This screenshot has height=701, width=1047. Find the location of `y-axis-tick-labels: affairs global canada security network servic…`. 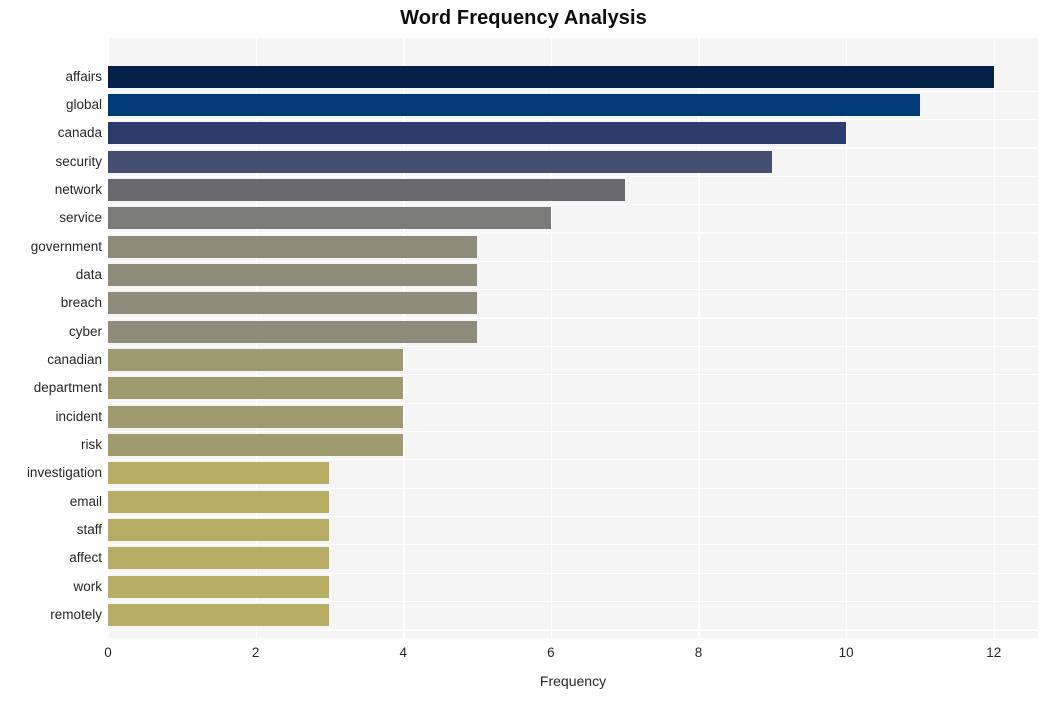

y-axis-tick-labels: affairs global canada security network servic… is located at coordinates (51, 338).